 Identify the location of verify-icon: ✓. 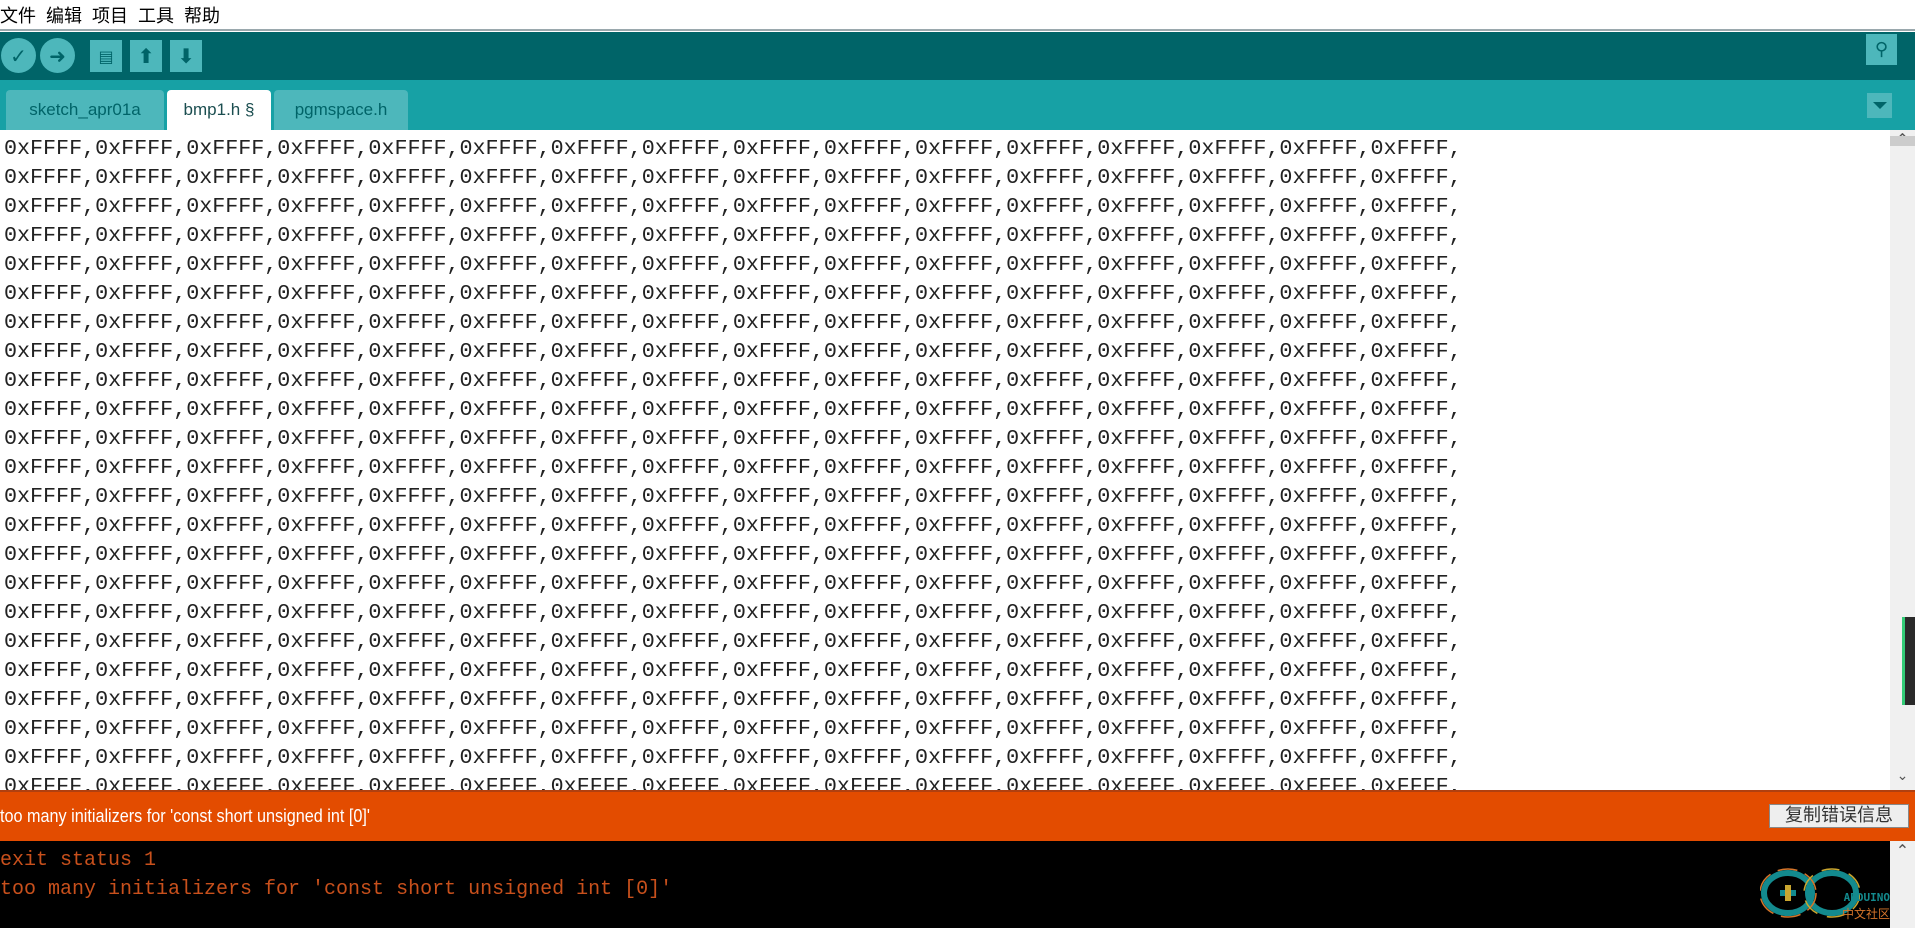
(18, 55).